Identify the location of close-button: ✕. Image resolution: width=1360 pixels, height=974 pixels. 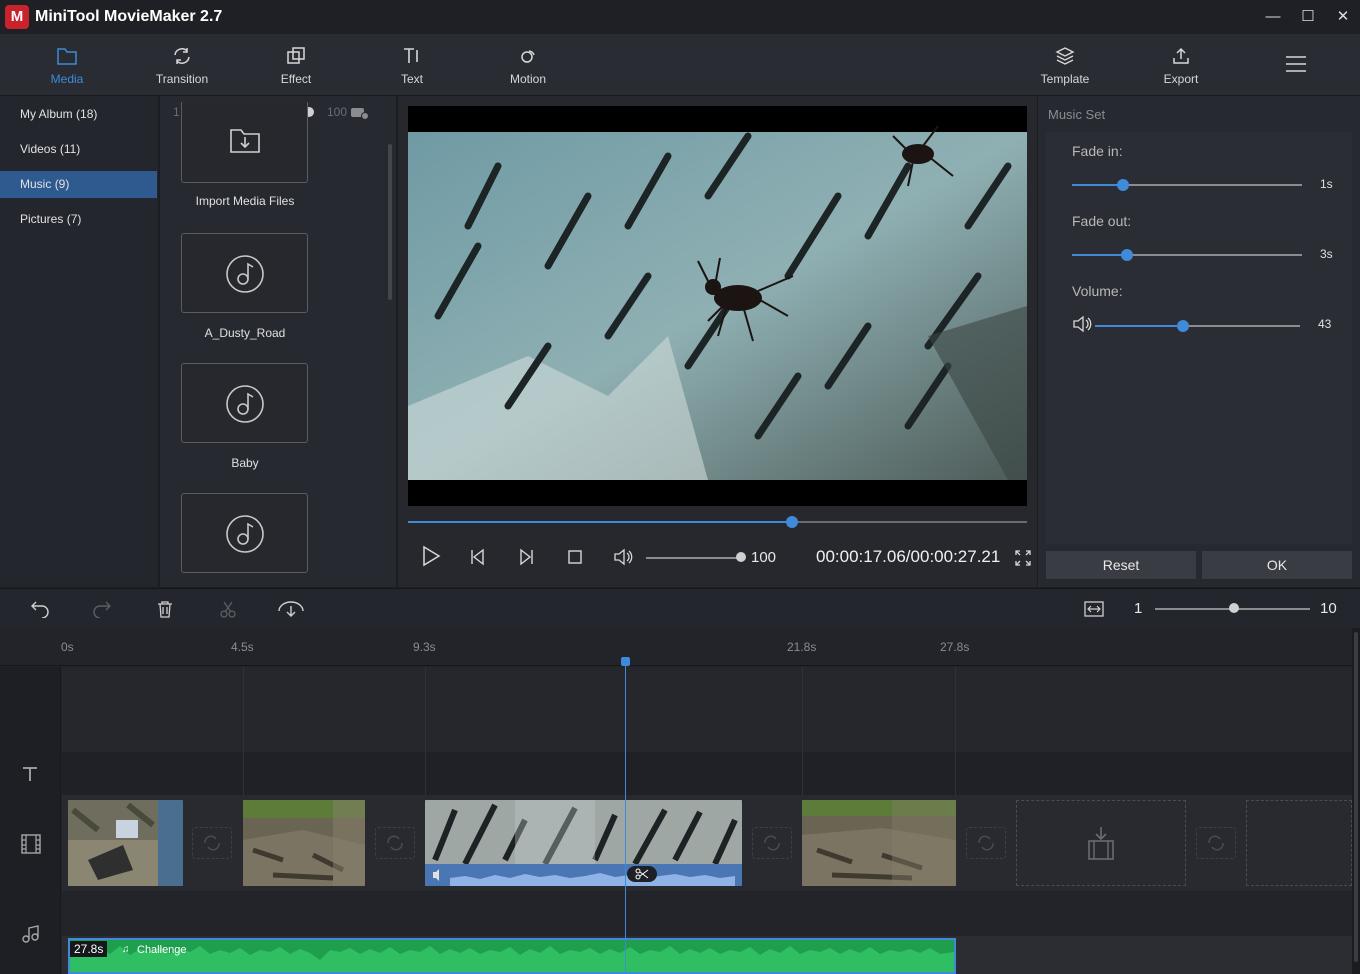
(1343, 17).